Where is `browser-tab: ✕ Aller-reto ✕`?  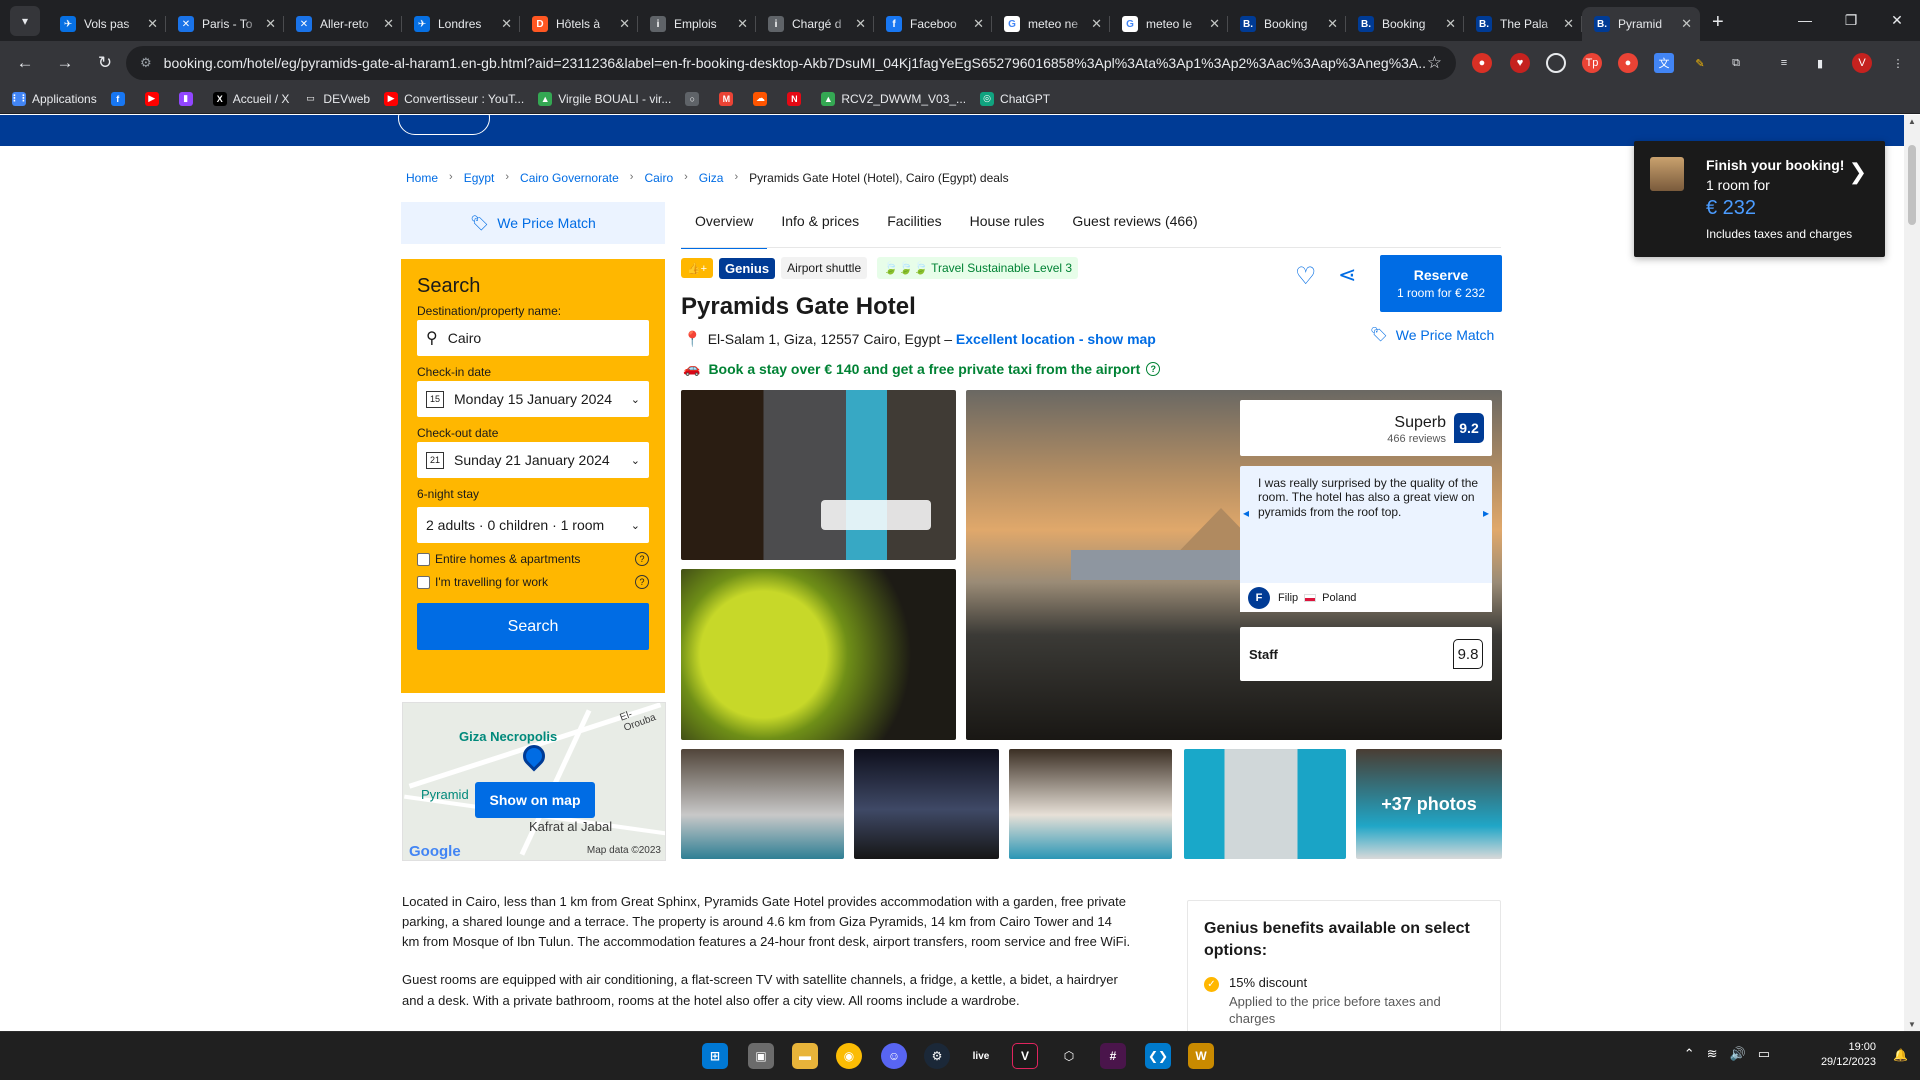
browser-tab: ✕ Aller-reto ✕ is located at coordinates (343, 24).